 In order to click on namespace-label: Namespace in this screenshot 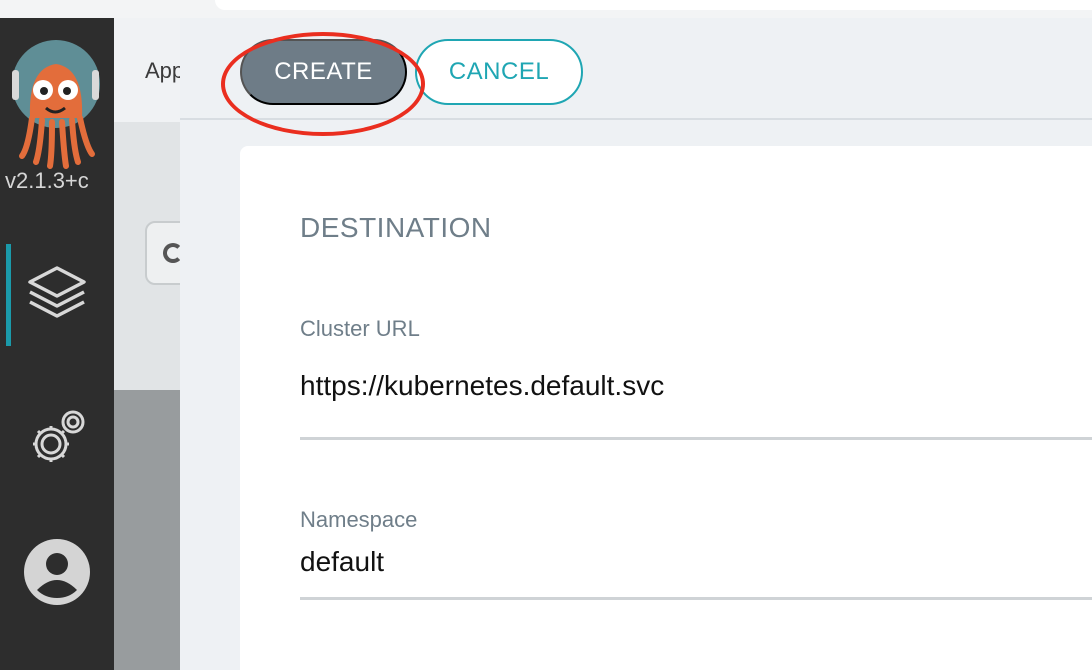, I will do `click(359, 519)`.